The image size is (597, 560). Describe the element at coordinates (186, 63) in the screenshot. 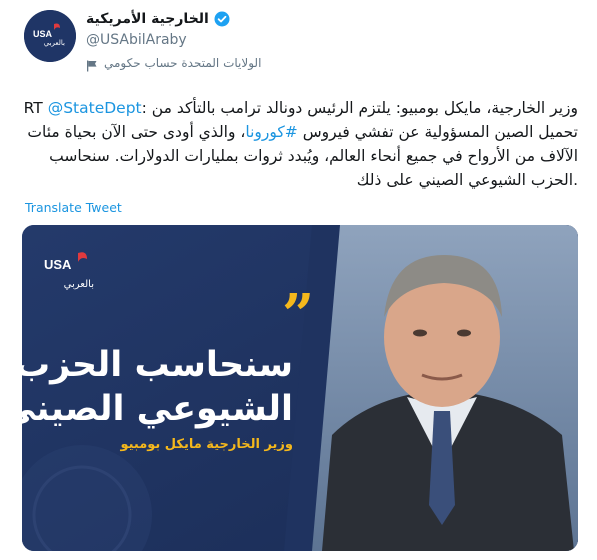

I see `government-account-label: الولايات المتحدة حساب حكومي` at that location.